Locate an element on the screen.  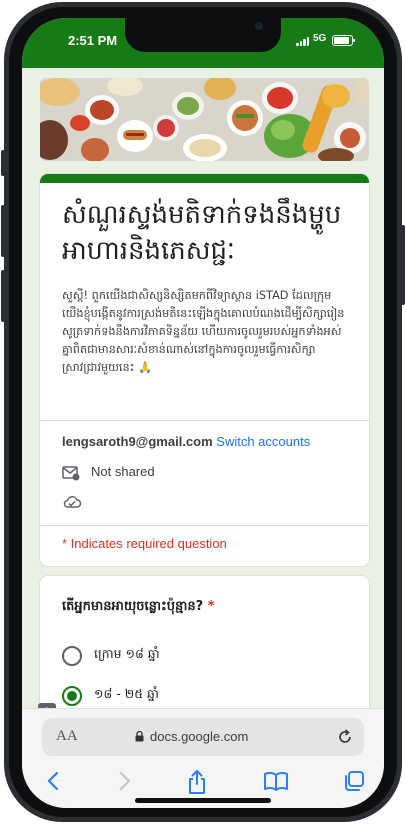
forward-icon is located at coordinates (124, 781).